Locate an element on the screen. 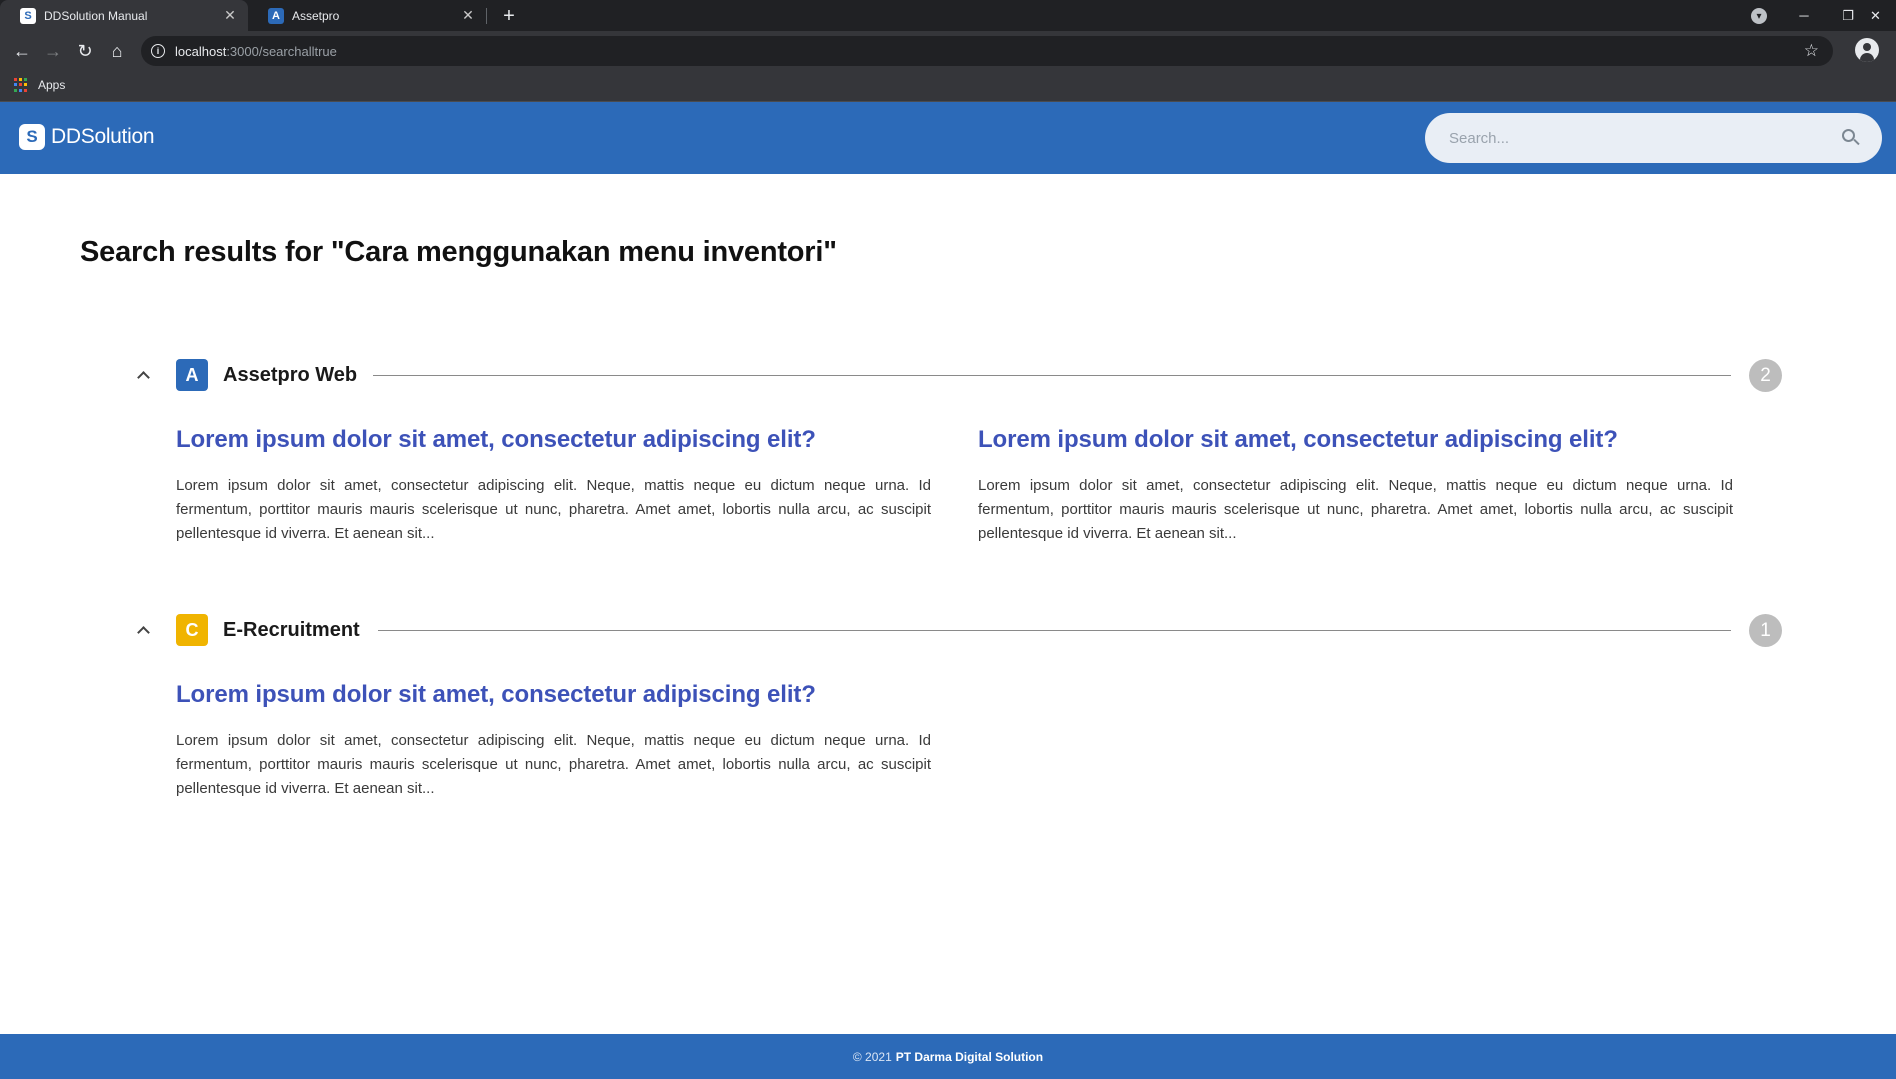 The width and height of the screenshot is (1896, 1079). ddsolution-favicon-icon: S is located at coordinates (28, 15).